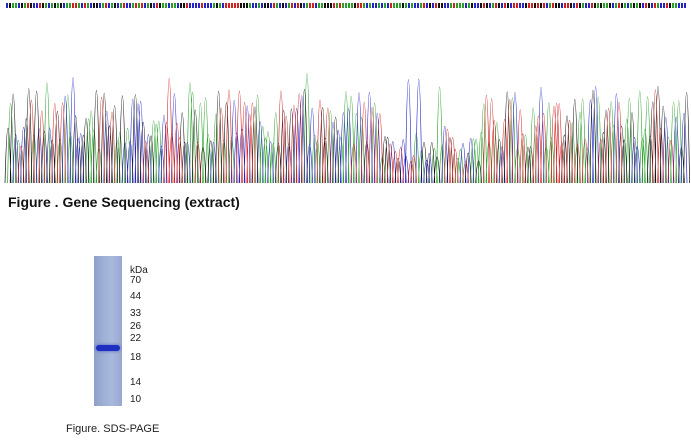 Image resolution: width=691 pixels, height=445 pixels. What do you see at coordinates (136, 296) in the screenshot?
I see `marker-44: 44` at bounding box center [136, 296].